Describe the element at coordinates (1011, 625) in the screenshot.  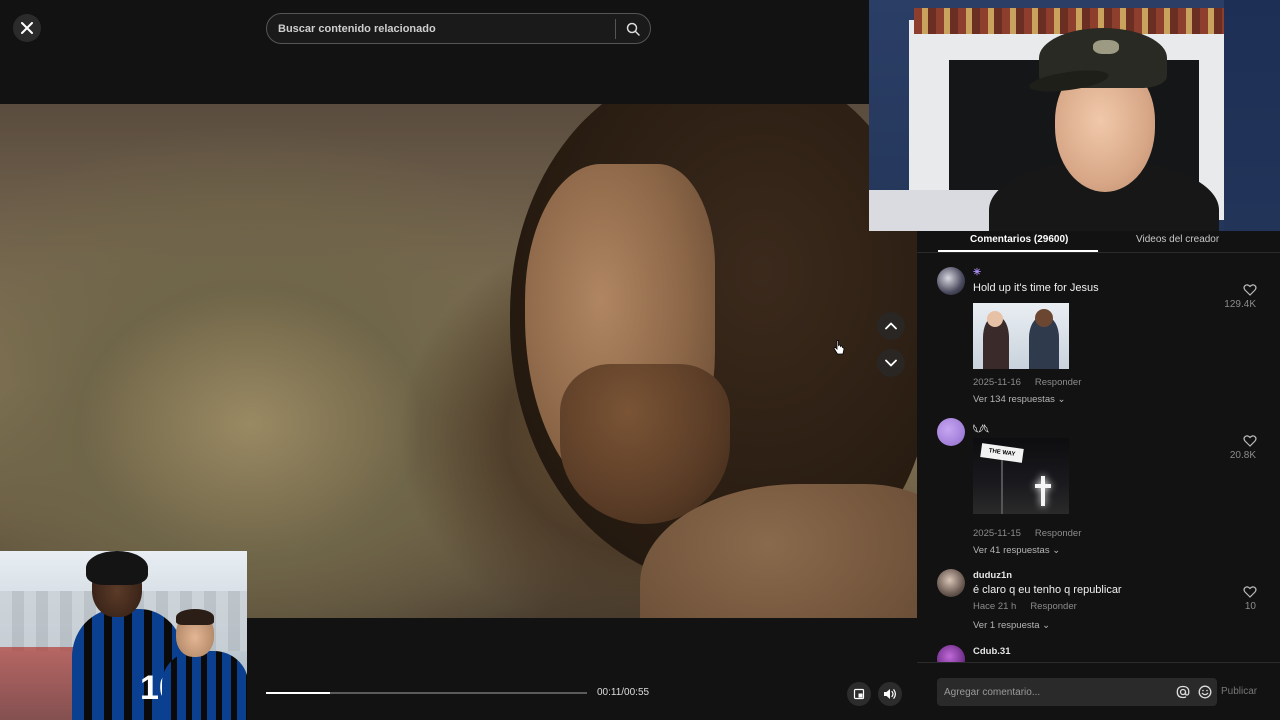
I see `view-replies-button: Ver 1 respuesta ⌄` at that location.